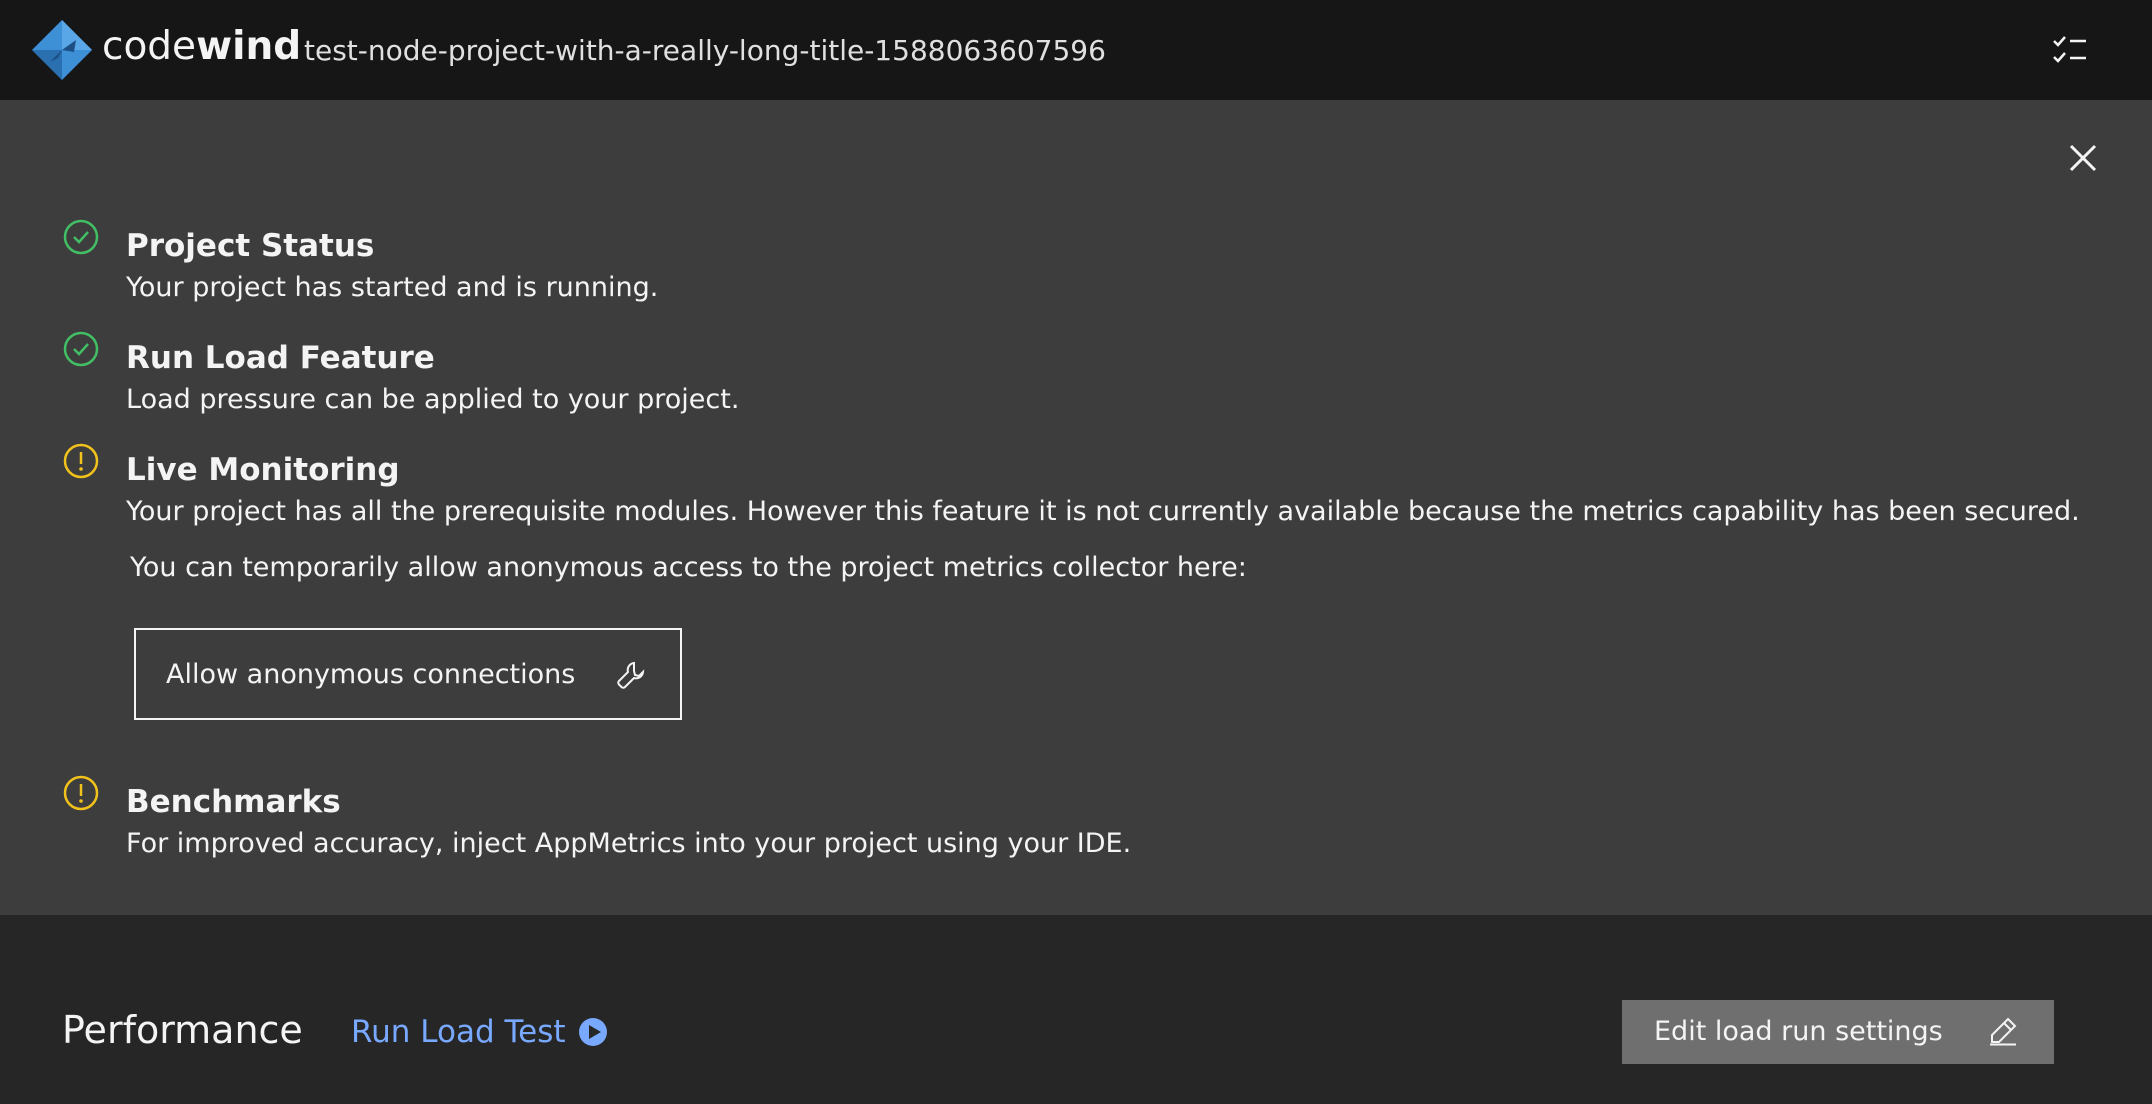 This screenshot has width=2152, height=1104. Describe the element at coordinates (458, 1032) in the screenshot. I see `run-load-test-label: Run Load Test` at that location.